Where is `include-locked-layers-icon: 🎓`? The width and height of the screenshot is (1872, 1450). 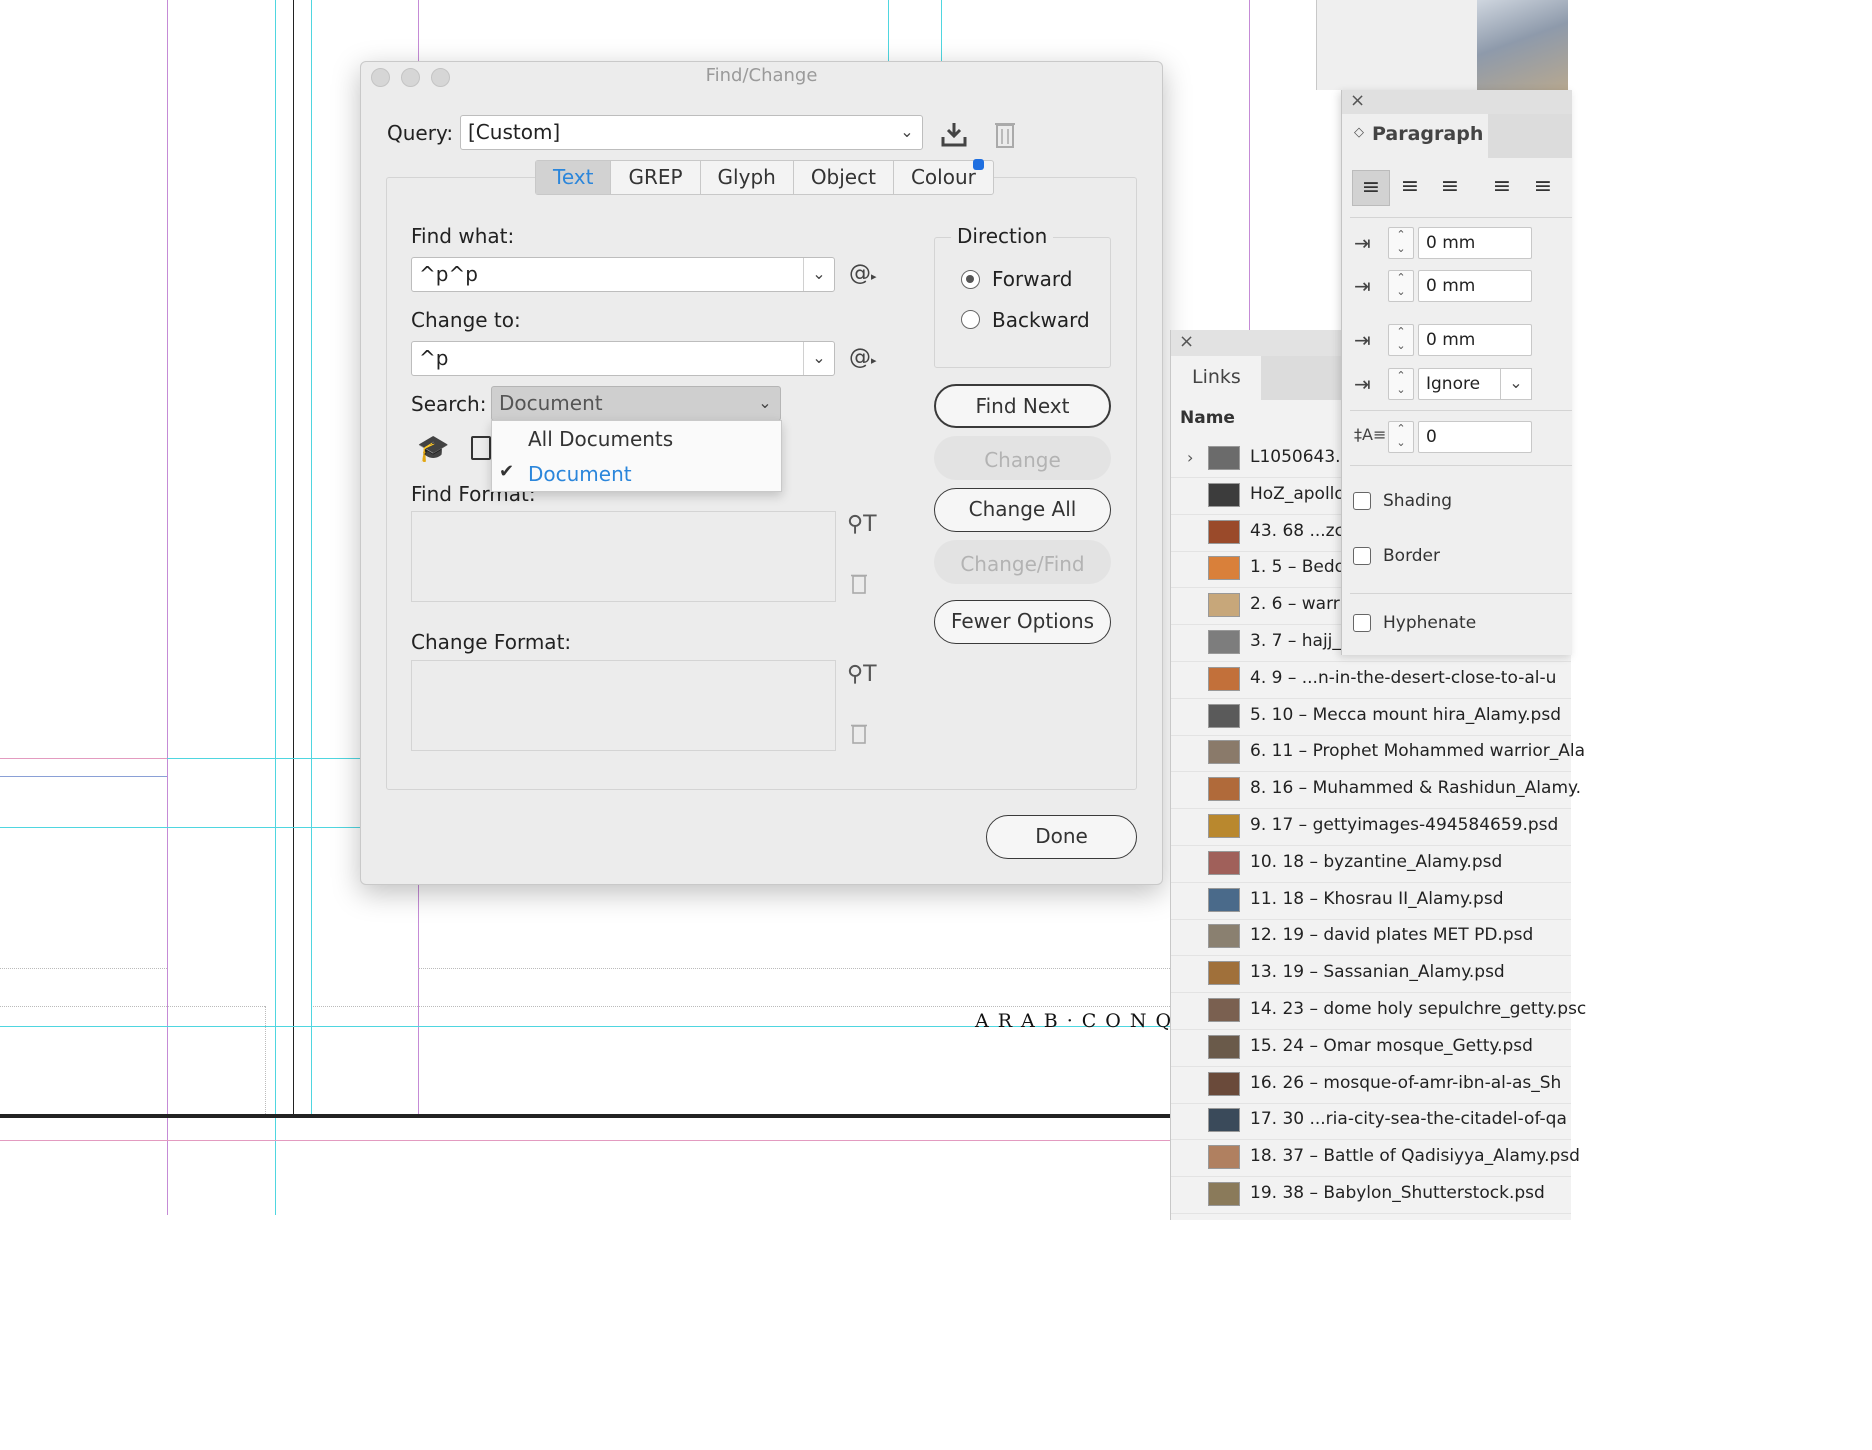 include-locked-layers-icon: 🎓 is located at coordinates (433, 449).